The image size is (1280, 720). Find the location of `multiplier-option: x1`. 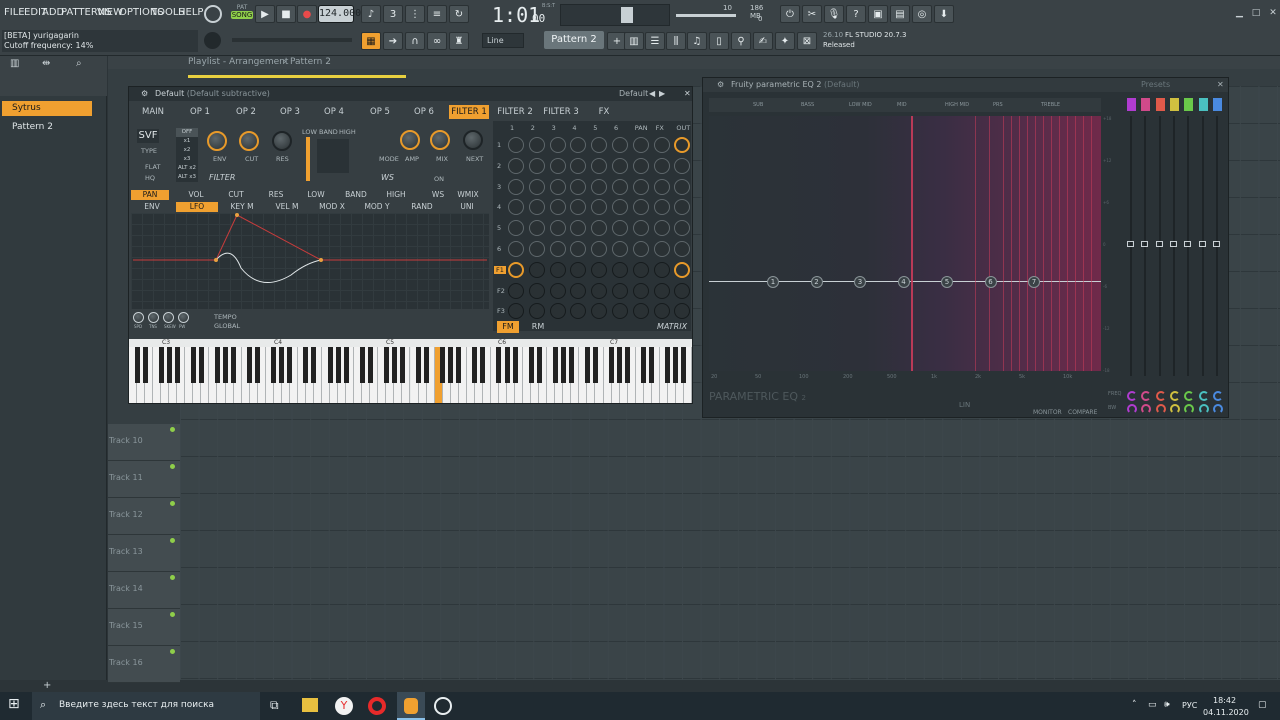

multiplier-option: x1 is located at coordinates (187, 141).